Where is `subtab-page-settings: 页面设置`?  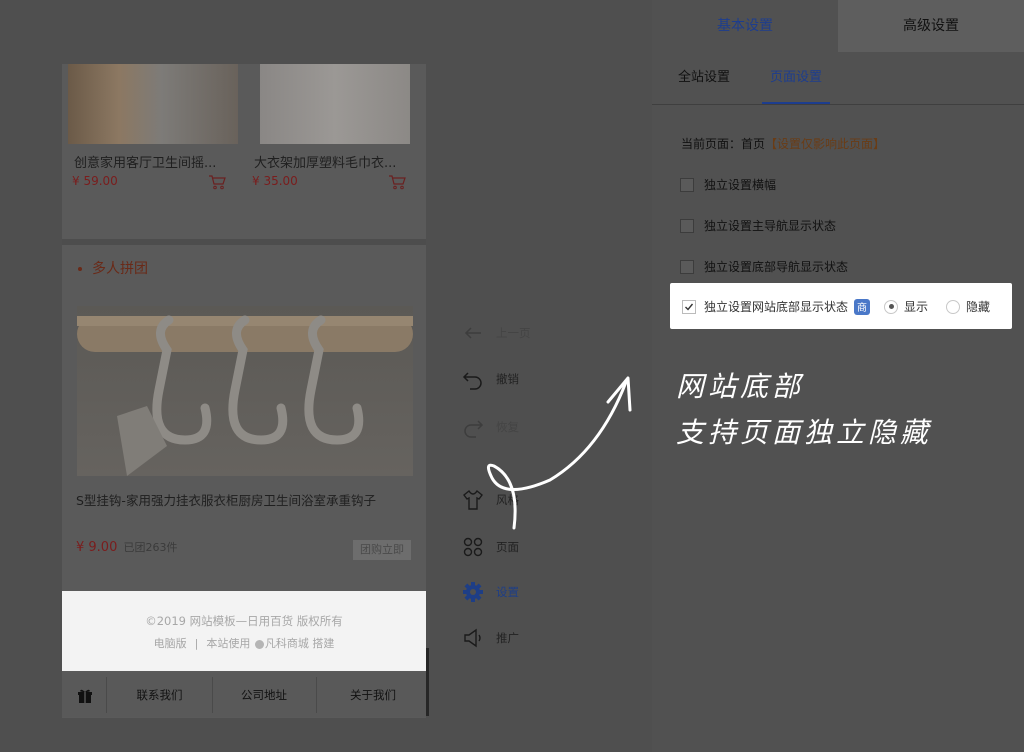 subtab-page-settings: 页面设置 is located at coordinates (796, 82).